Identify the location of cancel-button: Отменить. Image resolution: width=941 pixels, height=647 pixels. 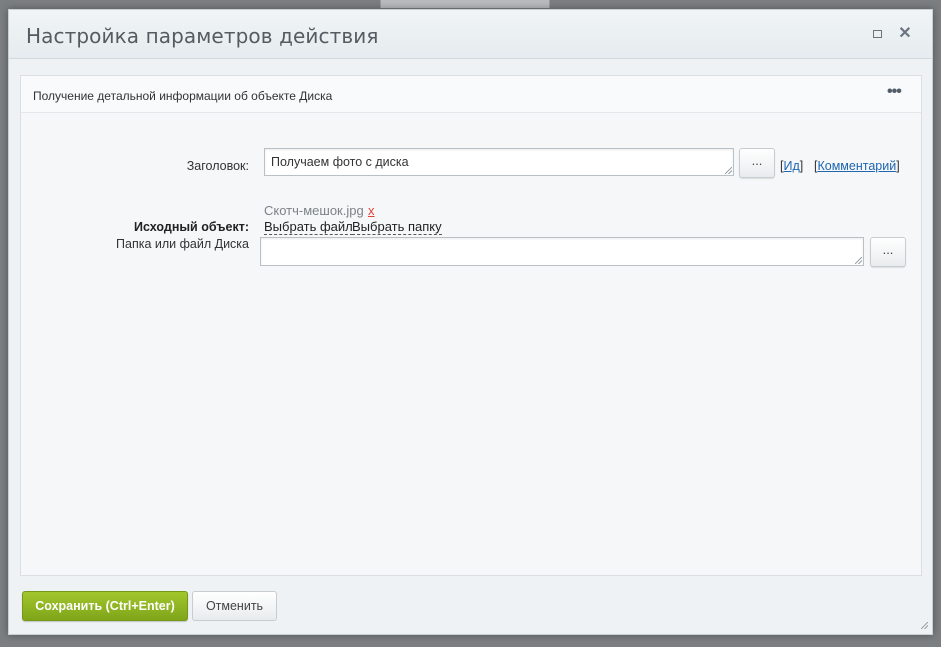
(234, 606).